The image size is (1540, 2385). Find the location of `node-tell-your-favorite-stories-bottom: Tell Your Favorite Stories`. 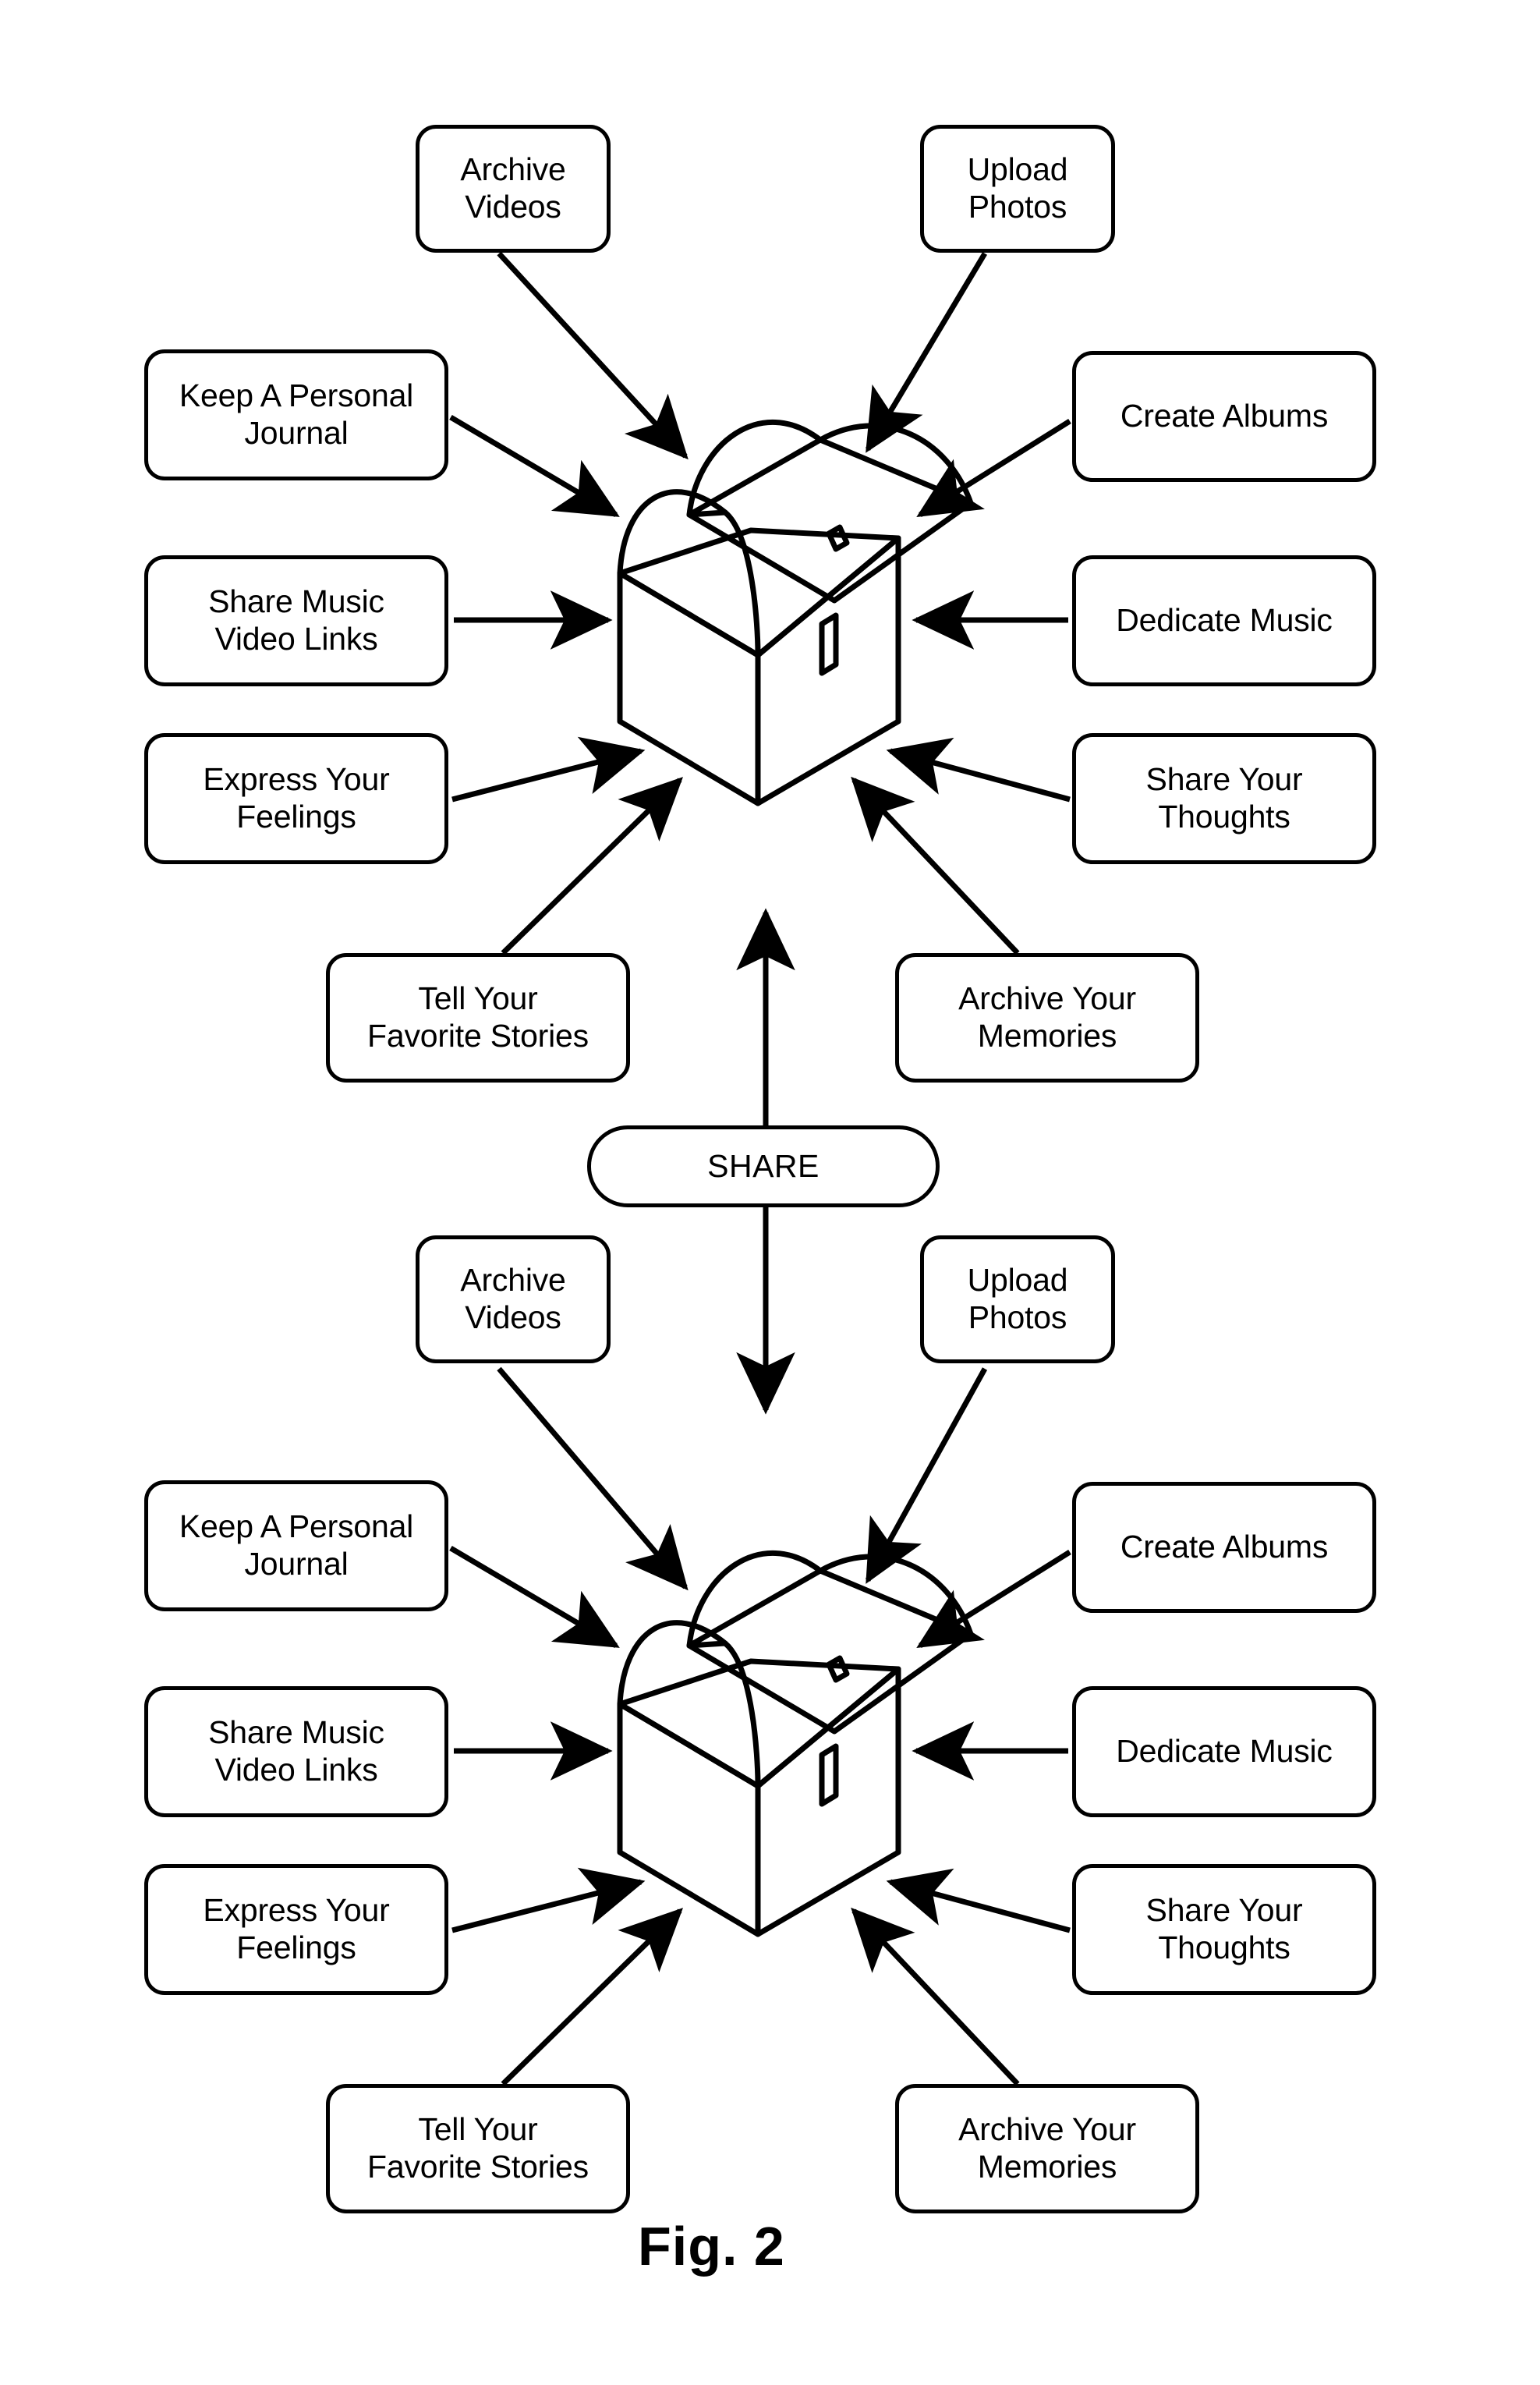

node-tell-your-favorite-stories-bottom: Tell Your Favorite Stories is located at coordinates (478, 2148).